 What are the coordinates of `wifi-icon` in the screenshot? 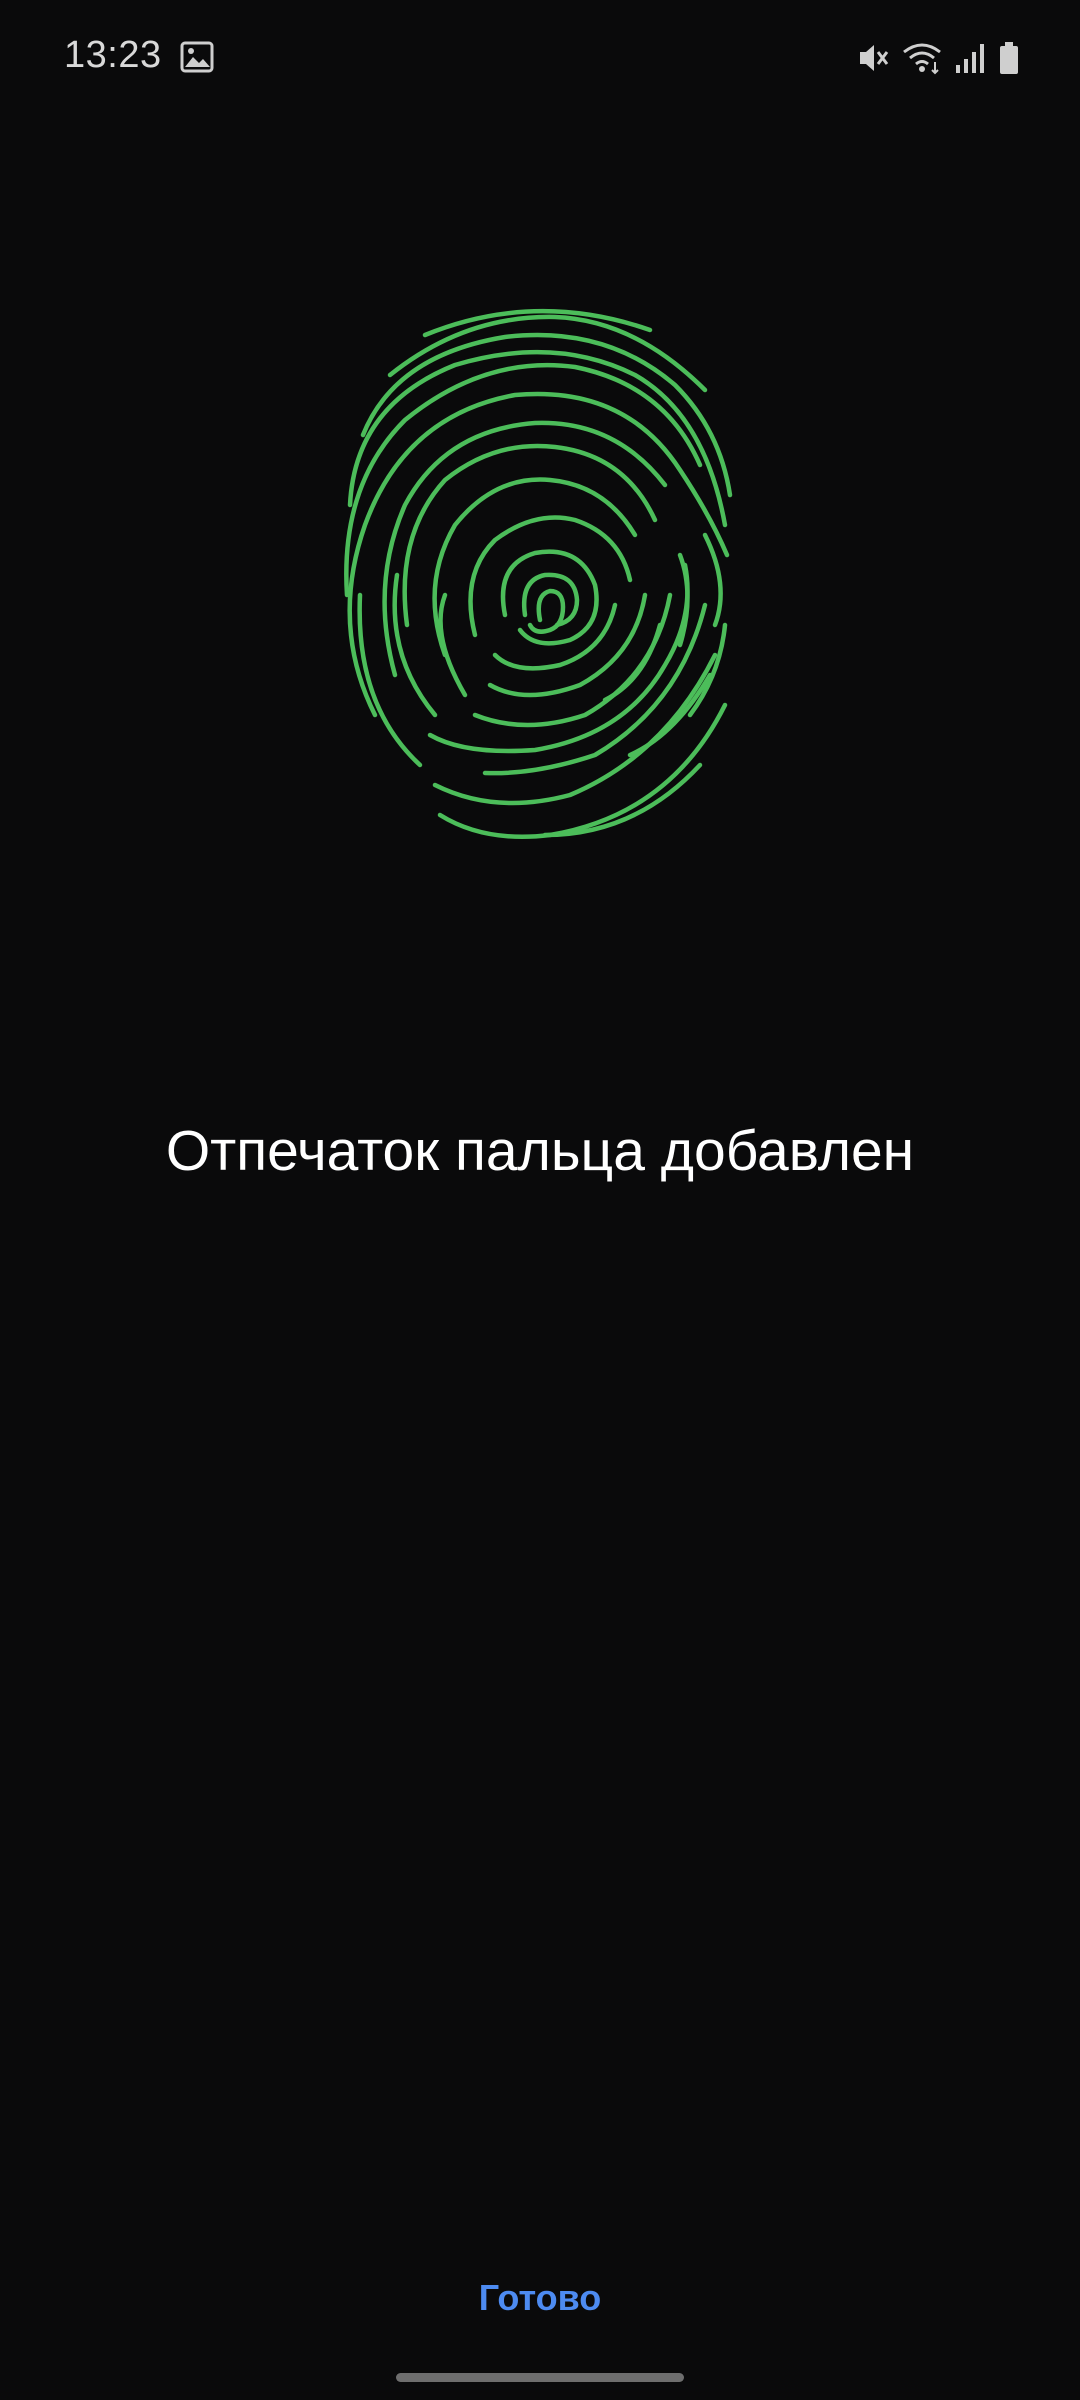 It's located at (922, 58).